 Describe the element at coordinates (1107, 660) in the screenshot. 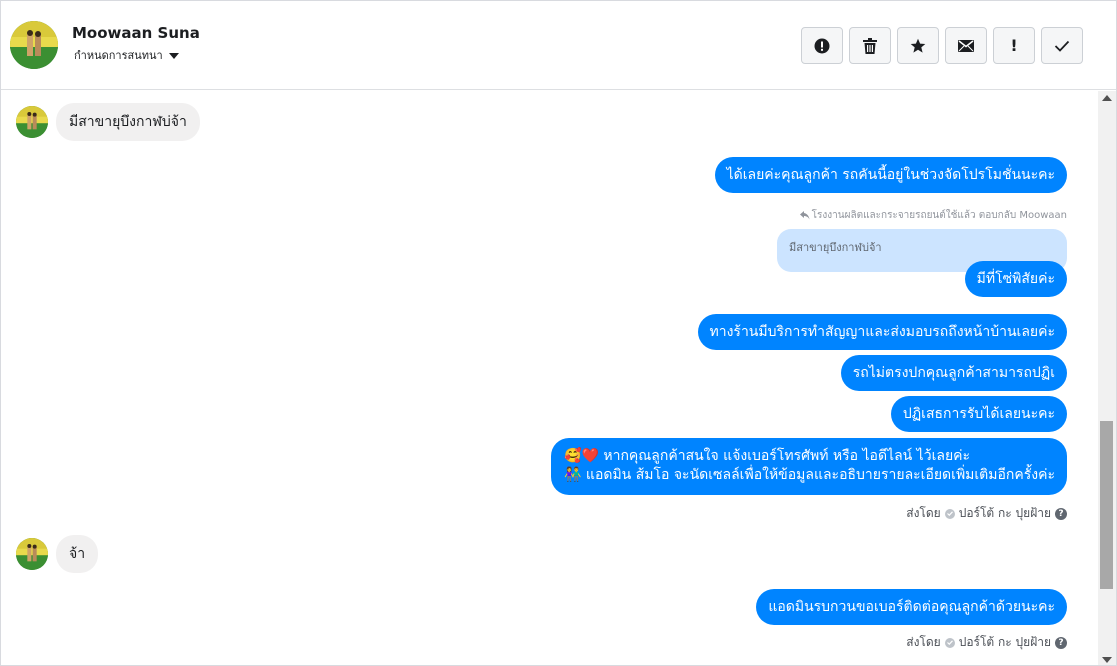

I see `scroll-down-arrow-icon` at that location.